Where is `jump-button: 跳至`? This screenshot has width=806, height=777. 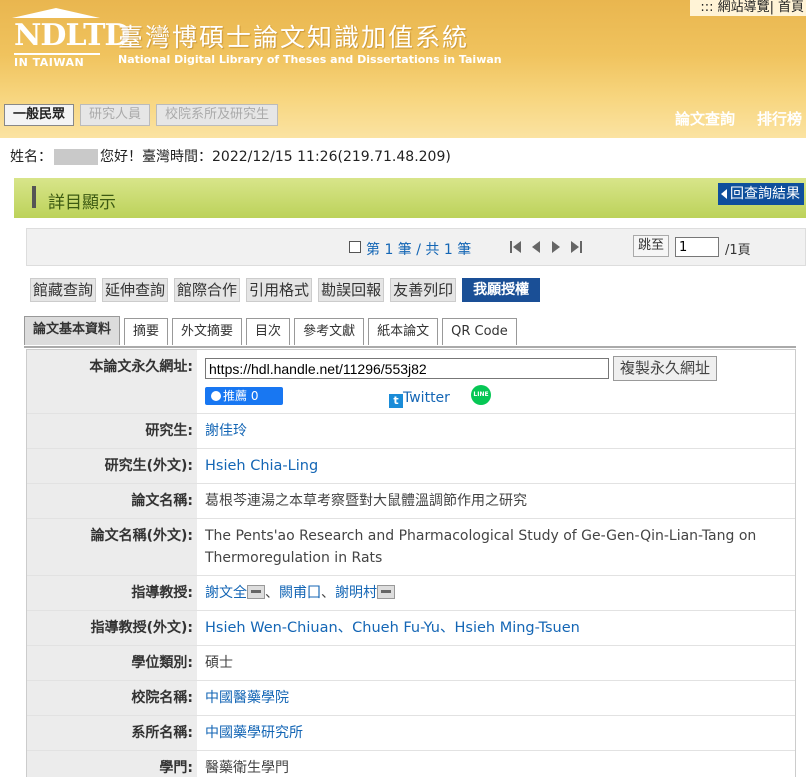 jump-button: 跳至 is located at coordinates (651, 246).